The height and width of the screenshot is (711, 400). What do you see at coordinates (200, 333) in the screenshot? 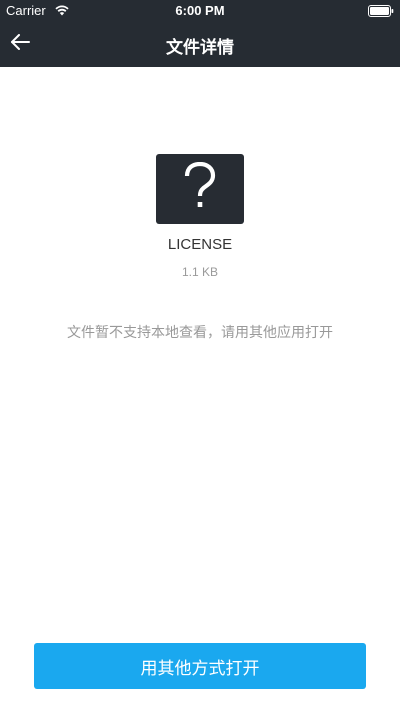
I see `unsupported-message: 文件暂不支持本地查看，请用其他应用打开` at bounding box center [200, 333].